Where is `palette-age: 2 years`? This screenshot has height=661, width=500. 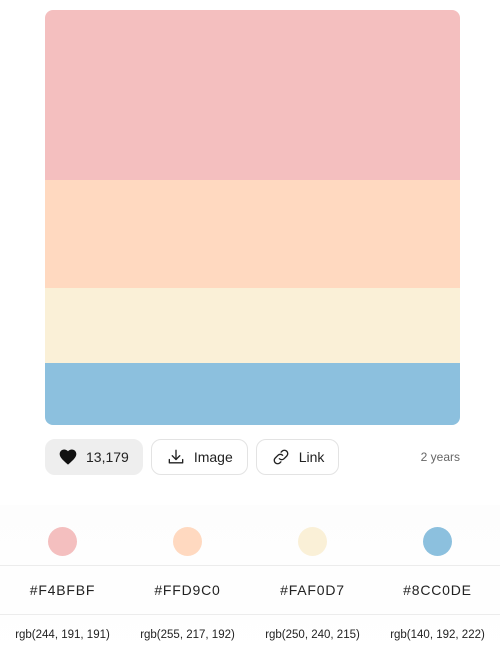
palette-age: 2 years is located at coordinates (440, 457).